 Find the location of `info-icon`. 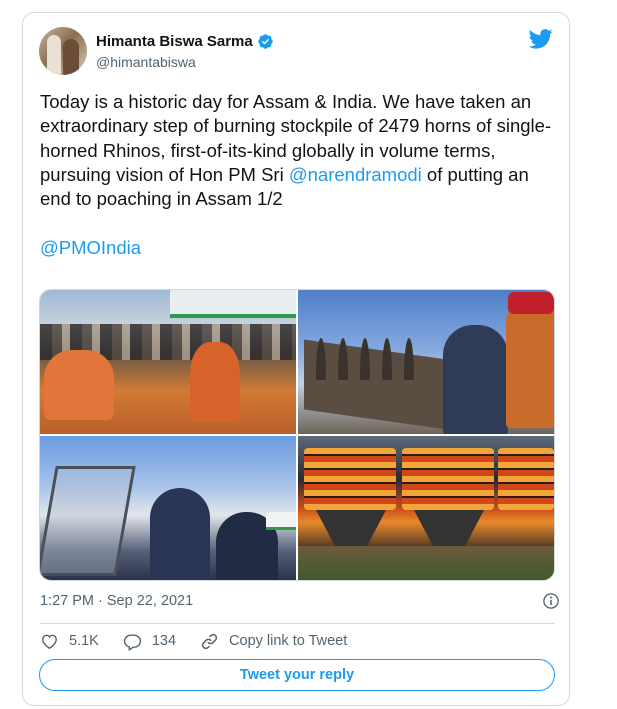

info-icon is located at coordinates (551, 601).